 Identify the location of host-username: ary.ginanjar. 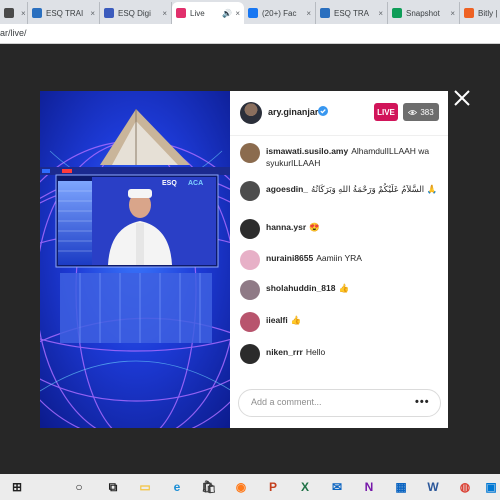
(293, 112).